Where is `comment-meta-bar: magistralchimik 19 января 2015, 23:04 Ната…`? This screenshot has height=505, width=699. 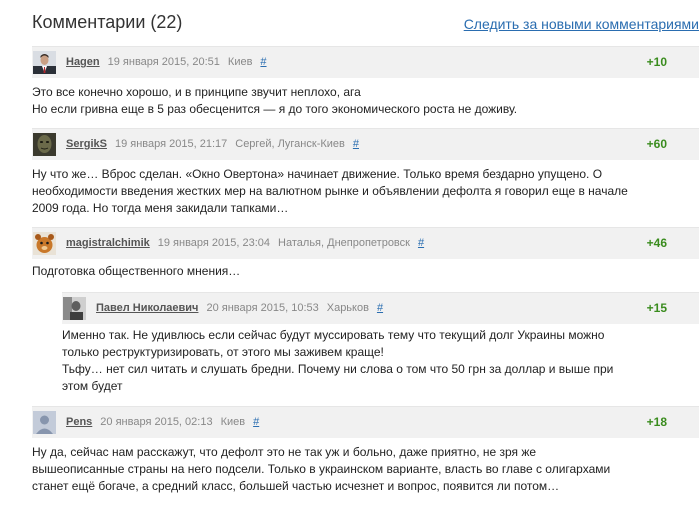 comment-meta-bar: magistralchimik 19 января 2015, 23:04 Ната… is located at coordinates (365, 243).